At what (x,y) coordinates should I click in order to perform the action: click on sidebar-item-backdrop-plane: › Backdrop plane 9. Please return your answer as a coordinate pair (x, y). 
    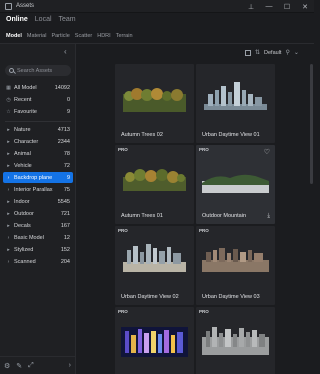
    Looking at the image, I should click on (38, 177).